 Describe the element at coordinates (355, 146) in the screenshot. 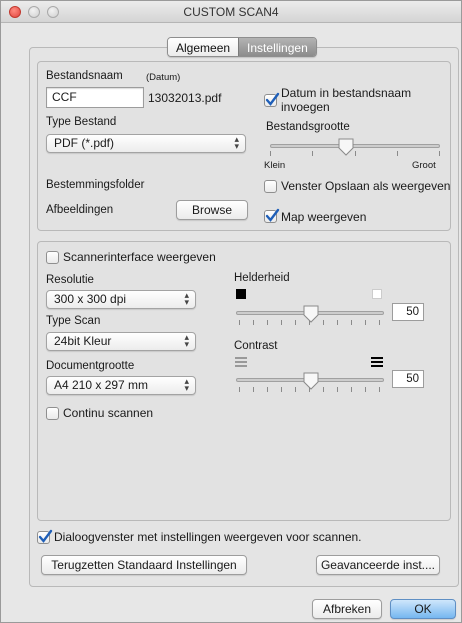

I see `file-size-slider` at that location.